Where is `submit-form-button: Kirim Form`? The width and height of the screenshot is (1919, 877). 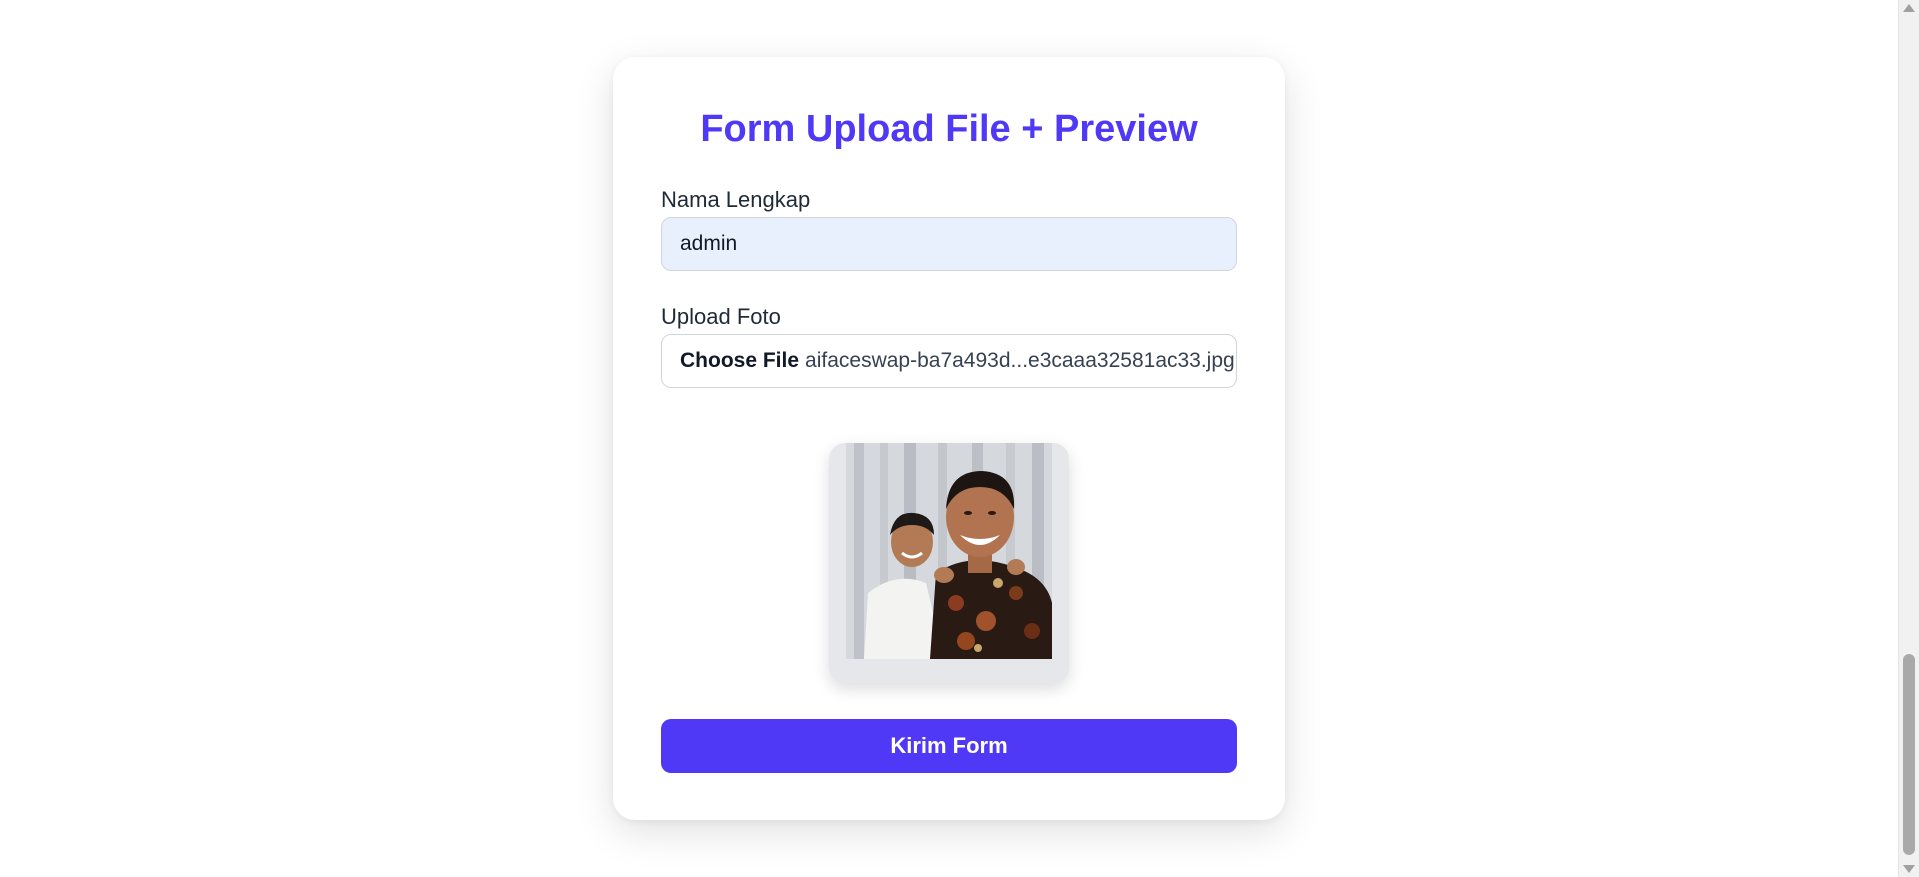
submit-form-button: Kirim Form is located at coordinates (949, 746).